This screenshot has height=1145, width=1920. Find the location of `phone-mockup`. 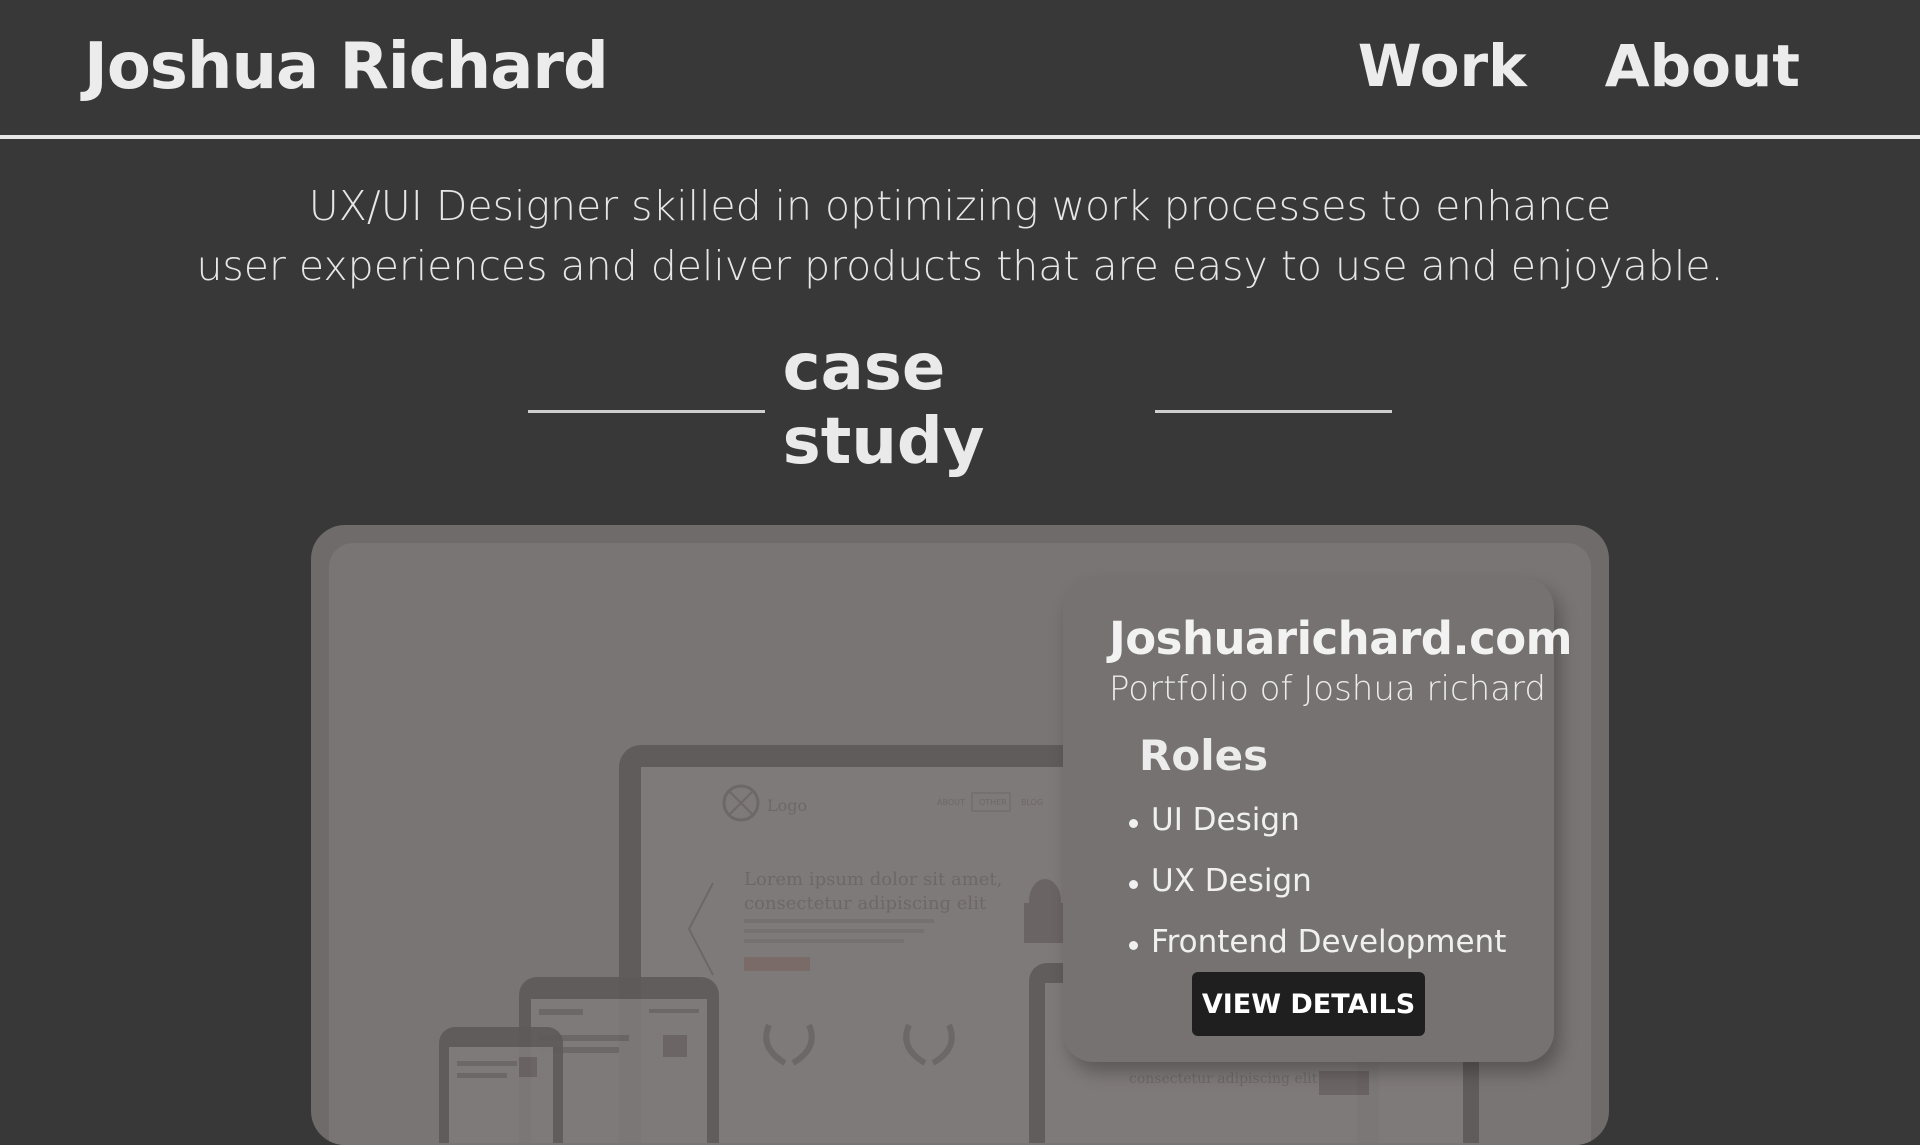

phone-mockup is located at coordinates (501, 1085).